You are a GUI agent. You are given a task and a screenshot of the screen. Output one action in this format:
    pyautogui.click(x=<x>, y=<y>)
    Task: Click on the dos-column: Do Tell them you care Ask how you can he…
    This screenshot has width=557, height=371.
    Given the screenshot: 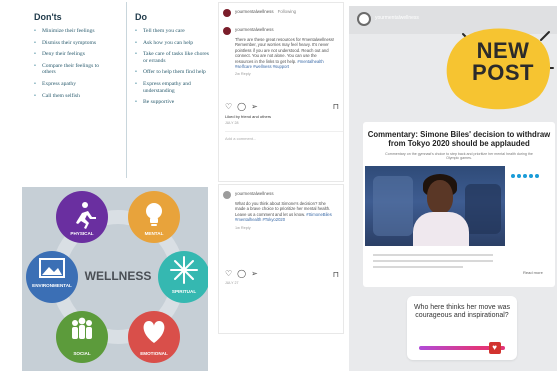 What is the action you would take?
    pyautogui.click(x=167, y=90)
    